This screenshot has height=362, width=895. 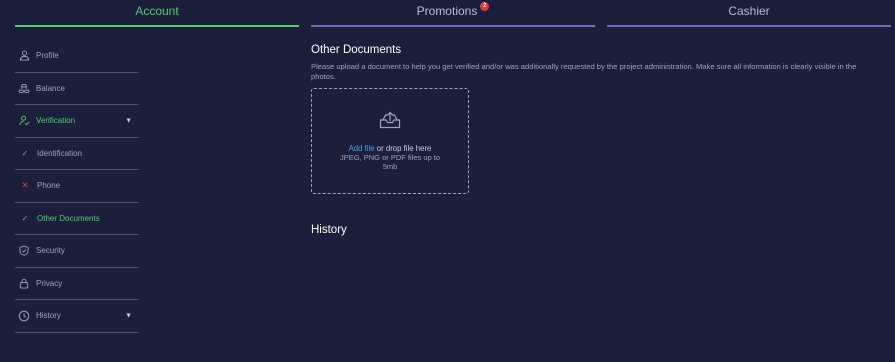 I want to click on history-icon, so click(x=24, y=316).